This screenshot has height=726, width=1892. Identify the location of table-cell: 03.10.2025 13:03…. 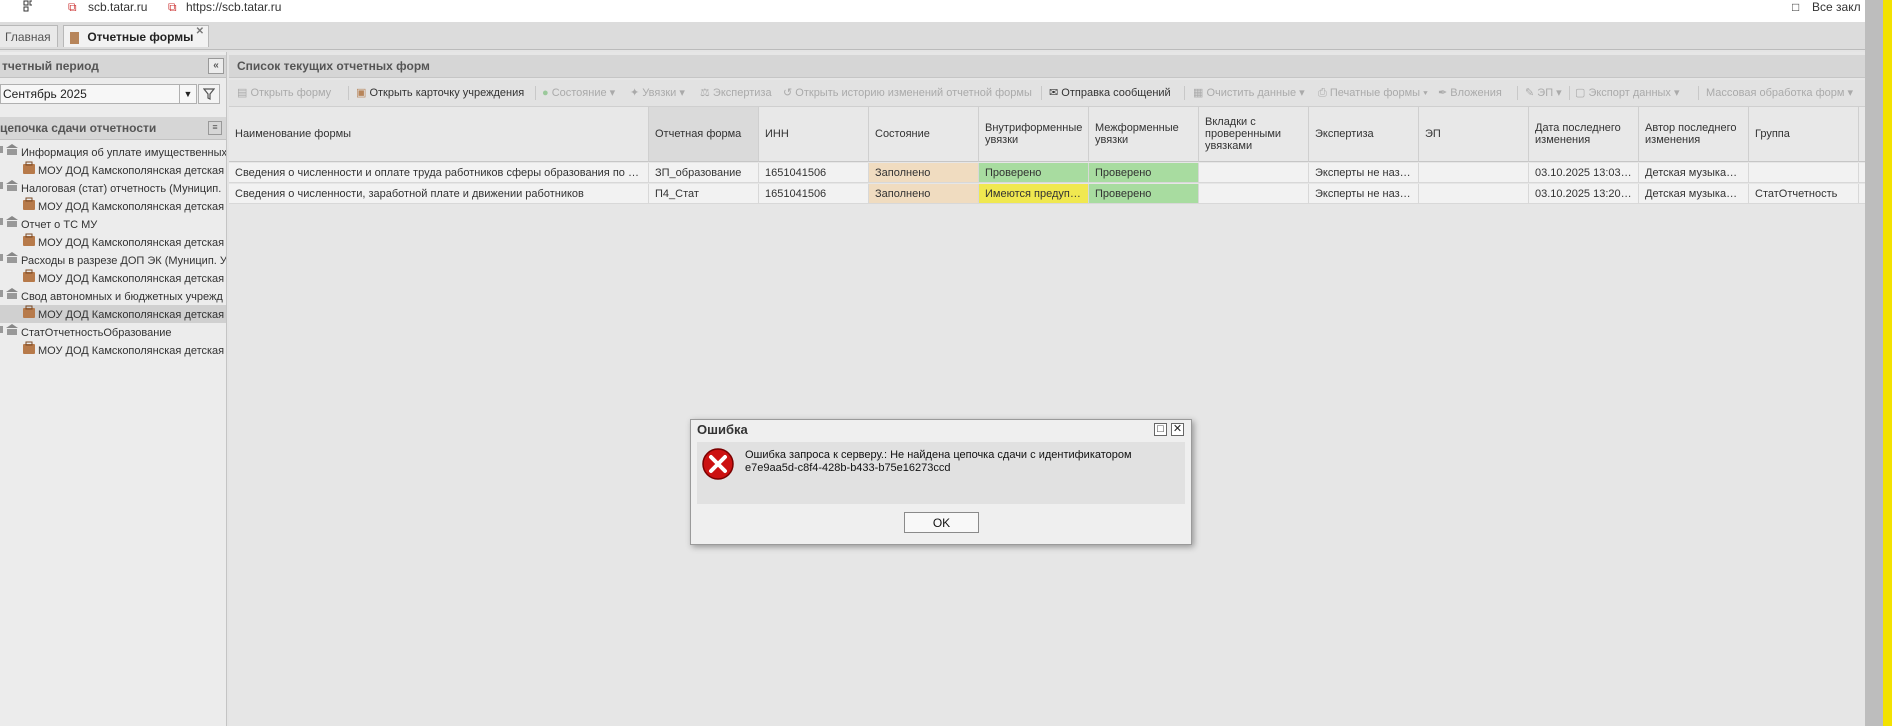
(1584, 173).